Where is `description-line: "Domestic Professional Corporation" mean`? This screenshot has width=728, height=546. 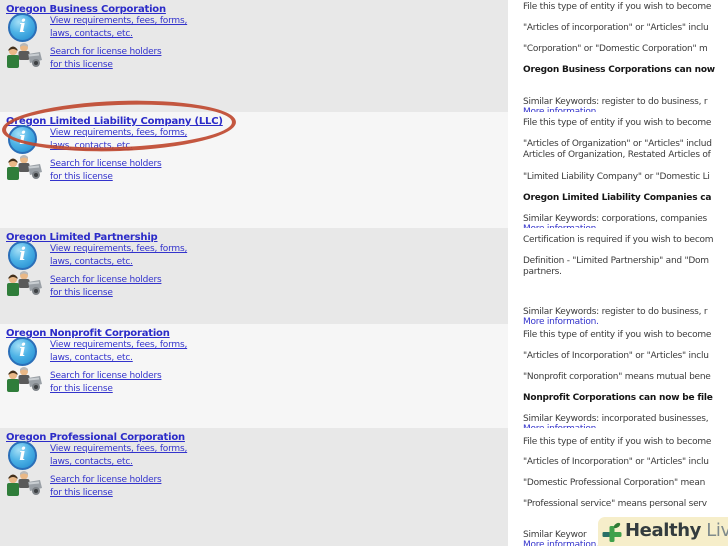
description-line: "Domestic Professional Corporation" mean is located at coordinates (614, 483).